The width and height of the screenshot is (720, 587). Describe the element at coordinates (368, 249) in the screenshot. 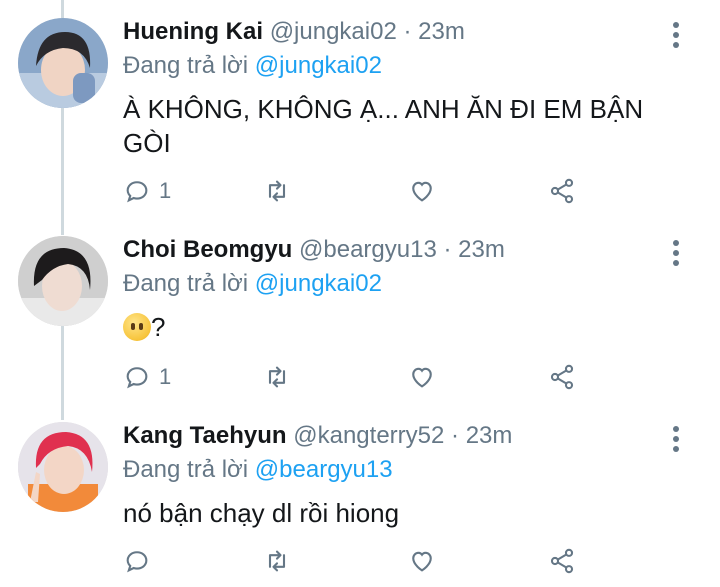

I see `user-handle: @beargyu13` at that location.